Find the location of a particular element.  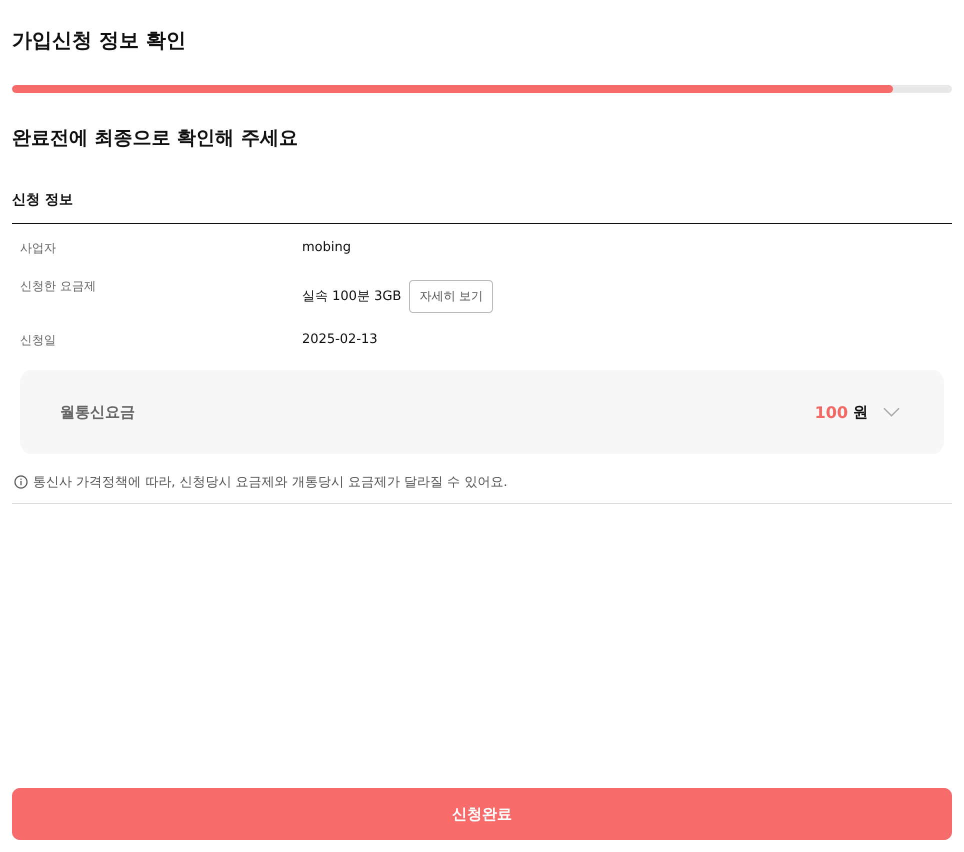

fee-amount: 100 is located at coordinates (831, 412).